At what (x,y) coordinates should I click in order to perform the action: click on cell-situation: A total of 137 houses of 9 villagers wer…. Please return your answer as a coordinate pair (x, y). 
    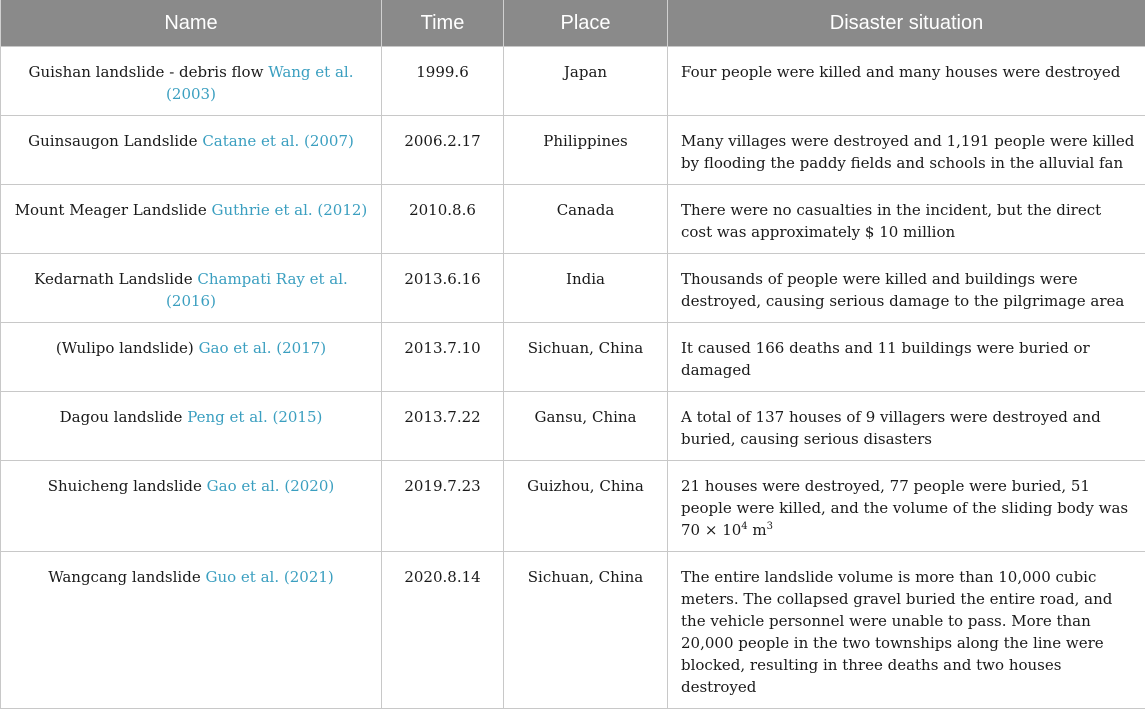
    Looking at the image, I should click on (906, 426).